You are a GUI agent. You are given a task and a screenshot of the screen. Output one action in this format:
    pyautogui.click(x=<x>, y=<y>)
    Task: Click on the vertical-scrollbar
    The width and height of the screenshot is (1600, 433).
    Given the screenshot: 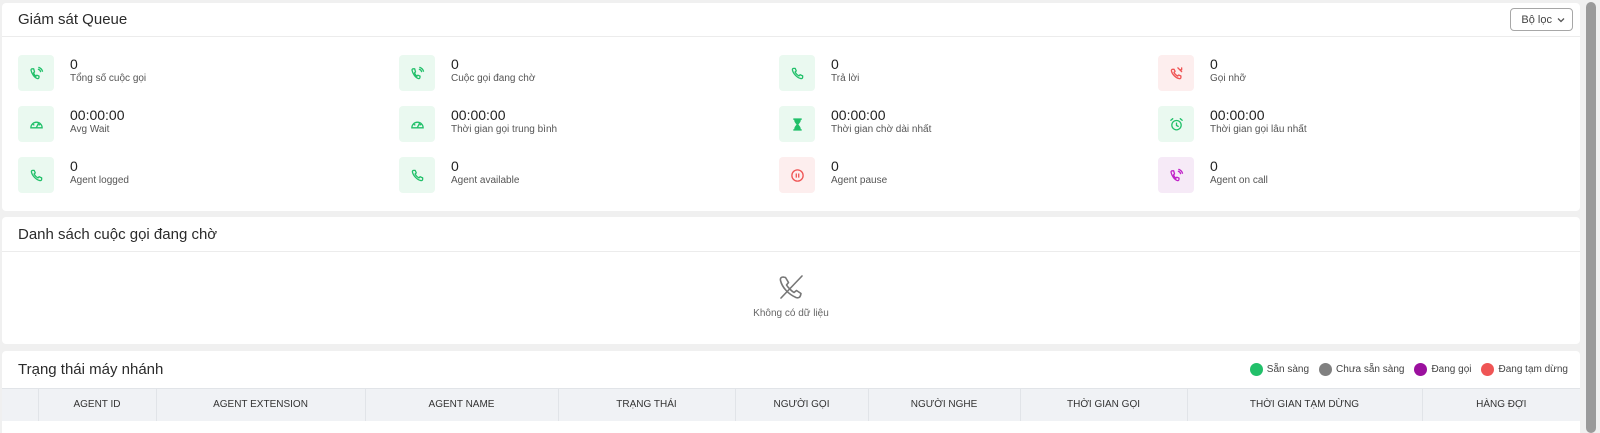 What is the action you would take?
    pyautogui.click(x=1591, y=216)
    